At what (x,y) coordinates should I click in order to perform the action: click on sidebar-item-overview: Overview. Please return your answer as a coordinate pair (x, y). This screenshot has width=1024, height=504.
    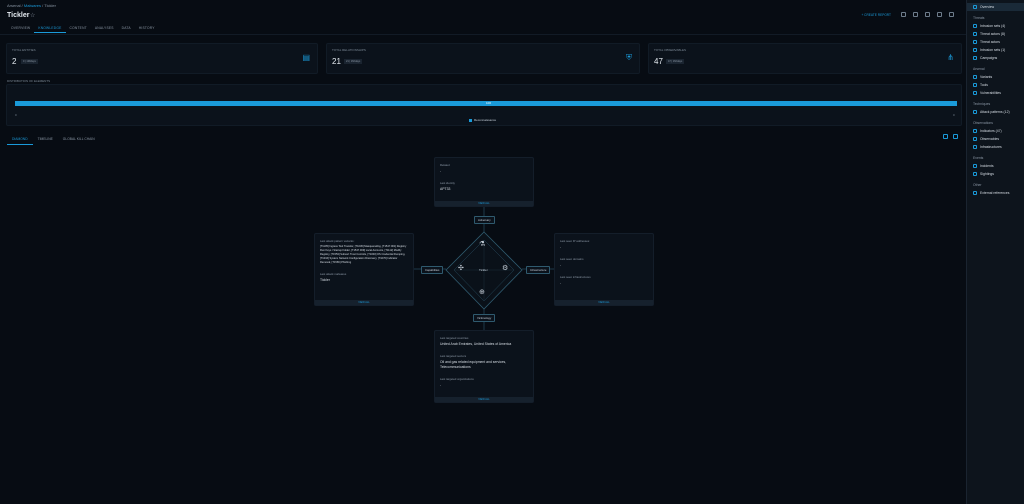
    Looking at the image, I should click on (995, 7).